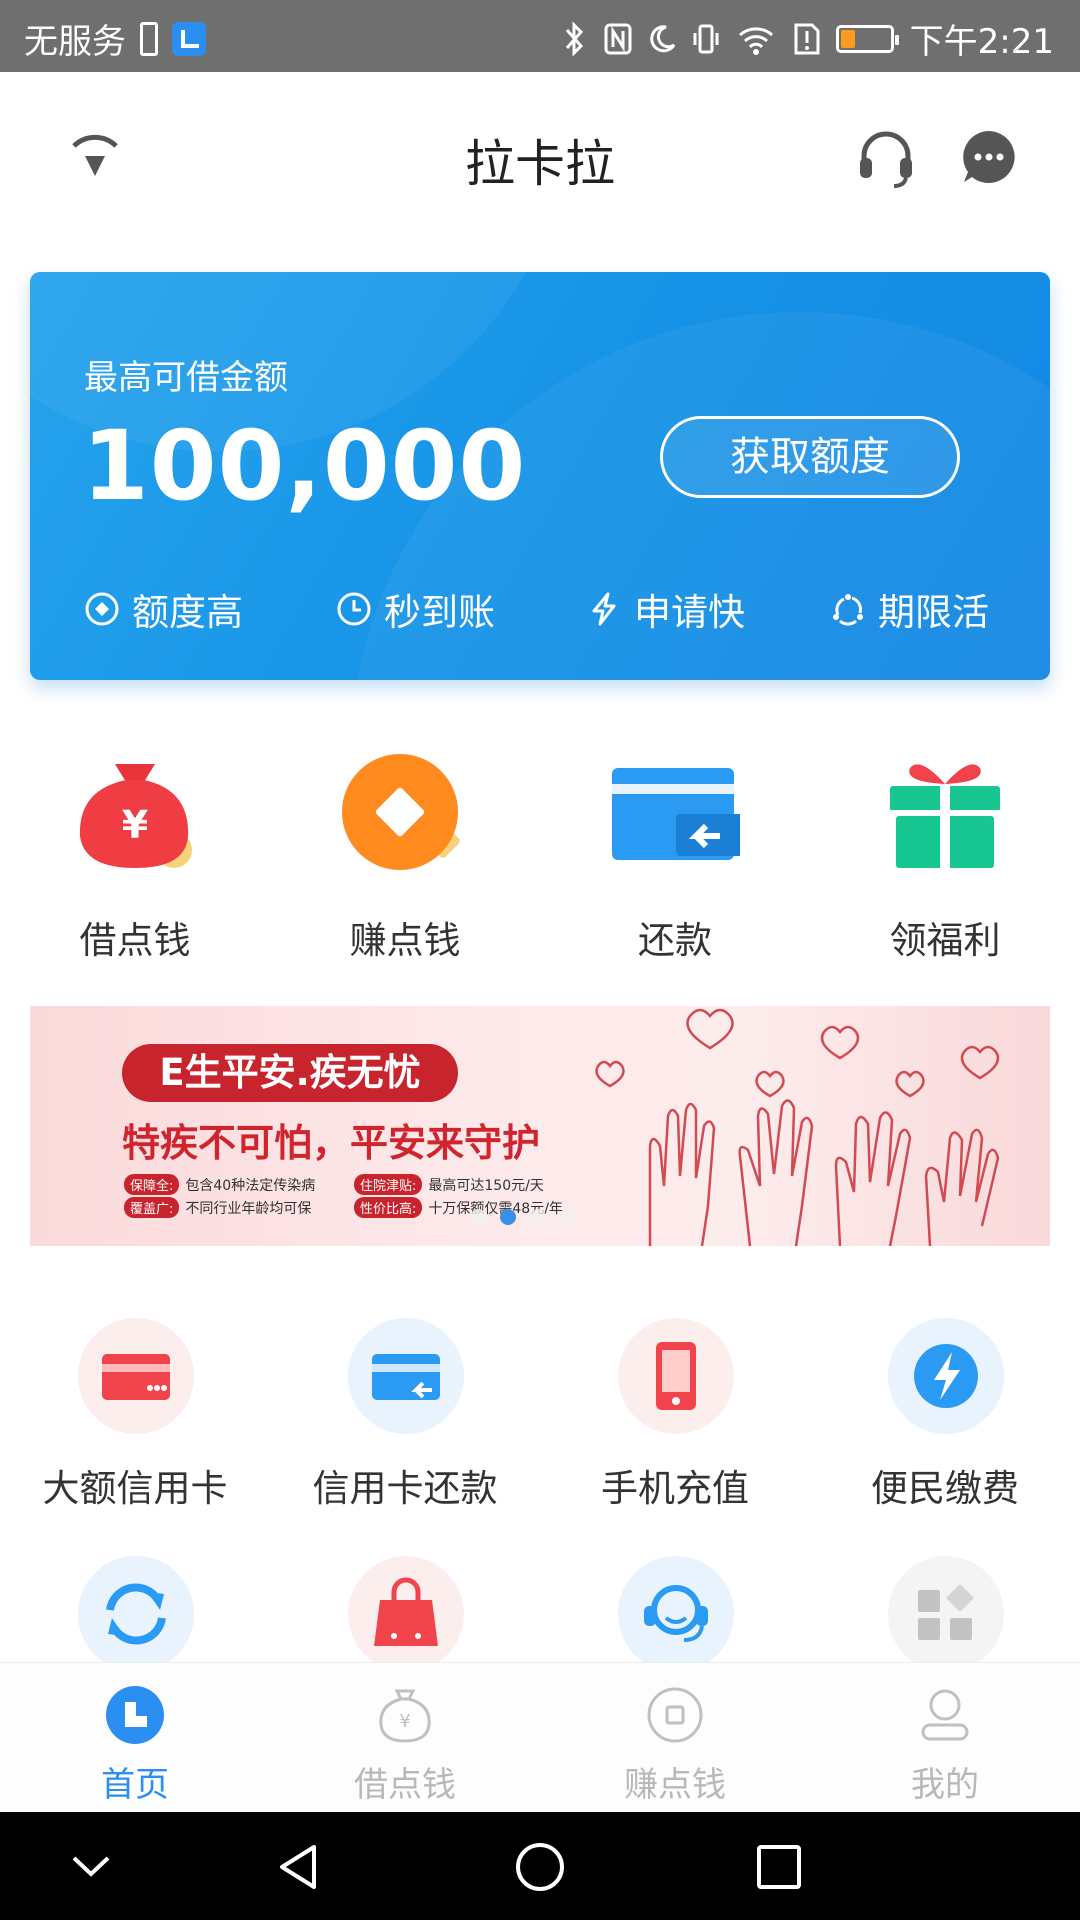  I want to click on clock-icon, so click(354, 609).